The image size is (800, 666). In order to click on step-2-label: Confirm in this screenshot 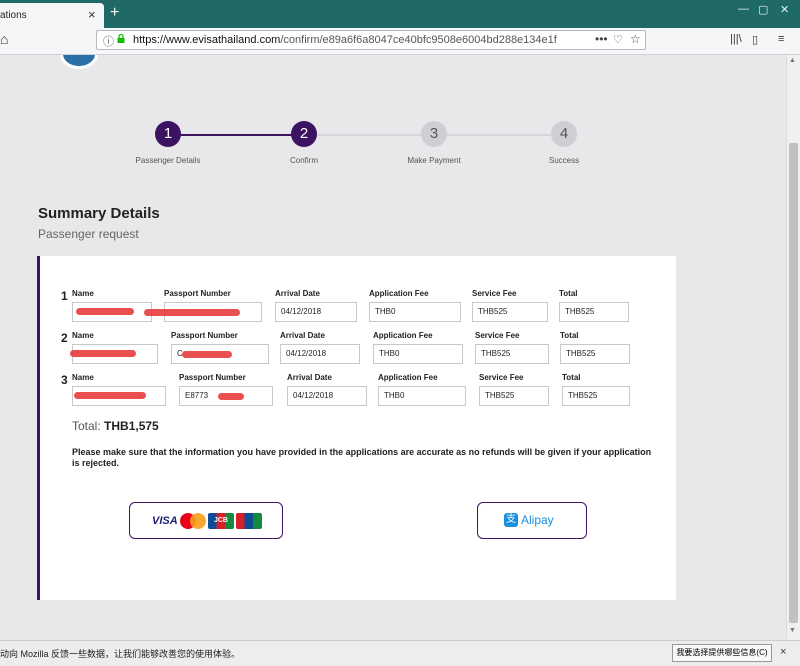, I will do `click(303, 160)`.